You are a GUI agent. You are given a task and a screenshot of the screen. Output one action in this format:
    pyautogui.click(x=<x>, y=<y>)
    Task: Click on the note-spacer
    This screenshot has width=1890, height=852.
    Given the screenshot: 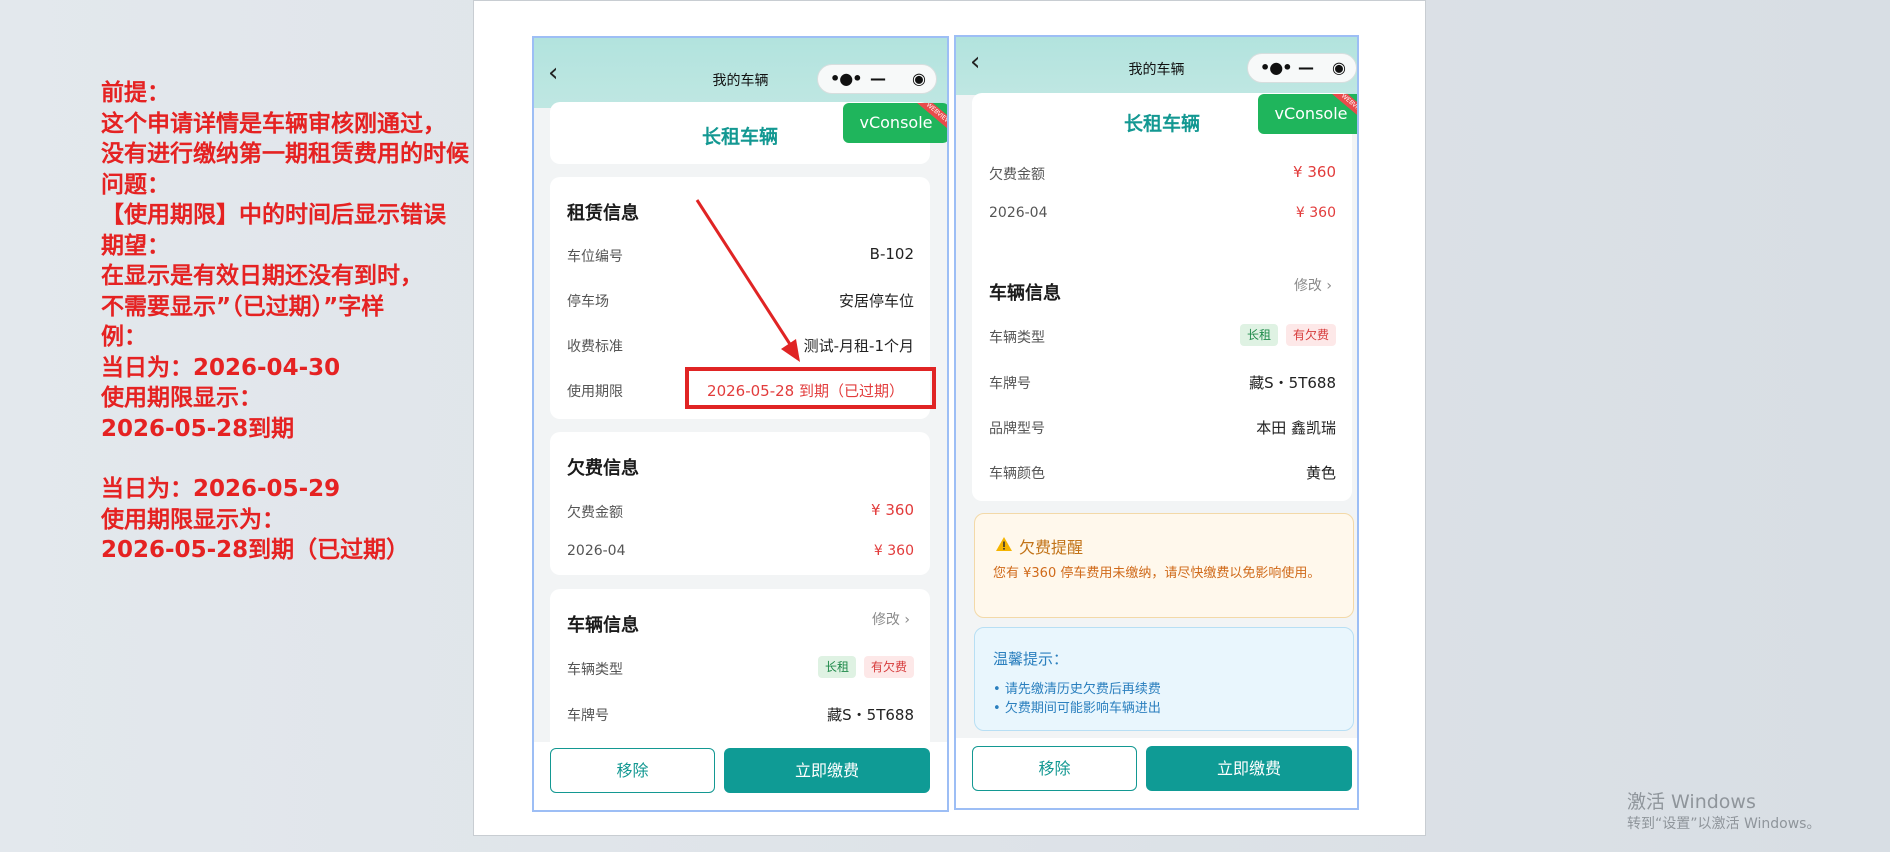 What is the action you would take?
    pyautogui.click(x=301, y=459)
    